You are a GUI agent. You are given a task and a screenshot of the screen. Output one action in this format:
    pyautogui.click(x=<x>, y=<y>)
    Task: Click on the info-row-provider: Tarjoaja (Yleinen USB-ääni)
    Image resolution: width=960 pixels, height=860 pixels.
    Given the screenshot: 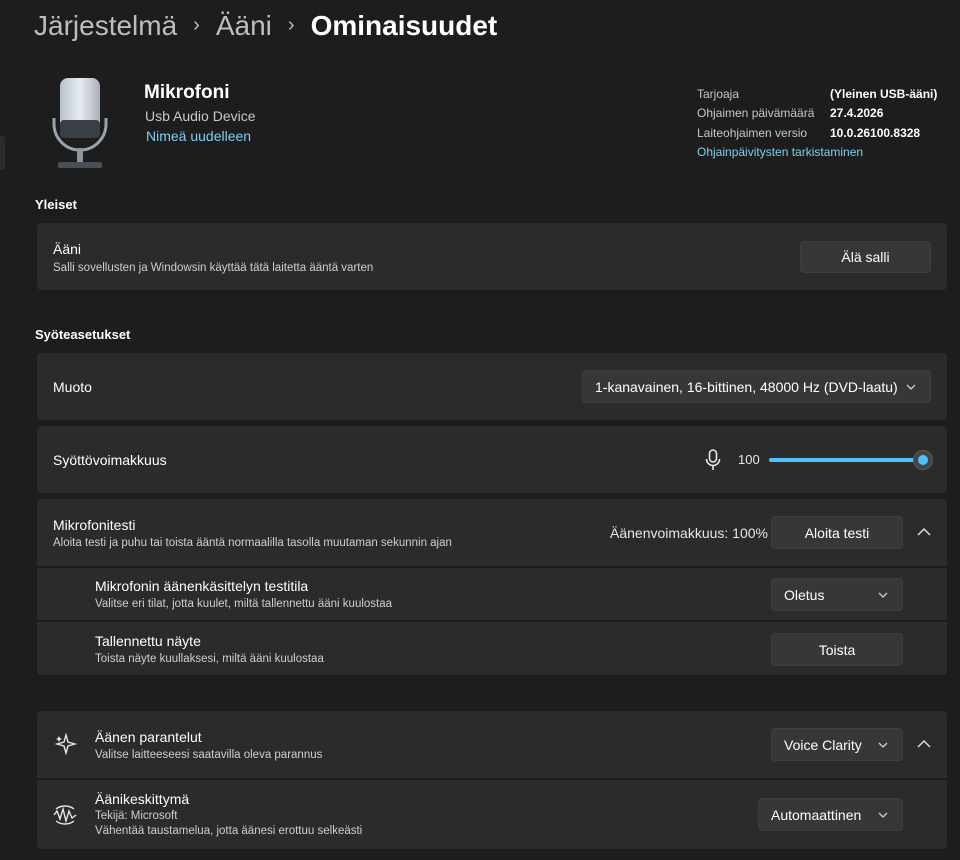 What is the action you would take?
    pyautogui.click(x=817, y=94)
    